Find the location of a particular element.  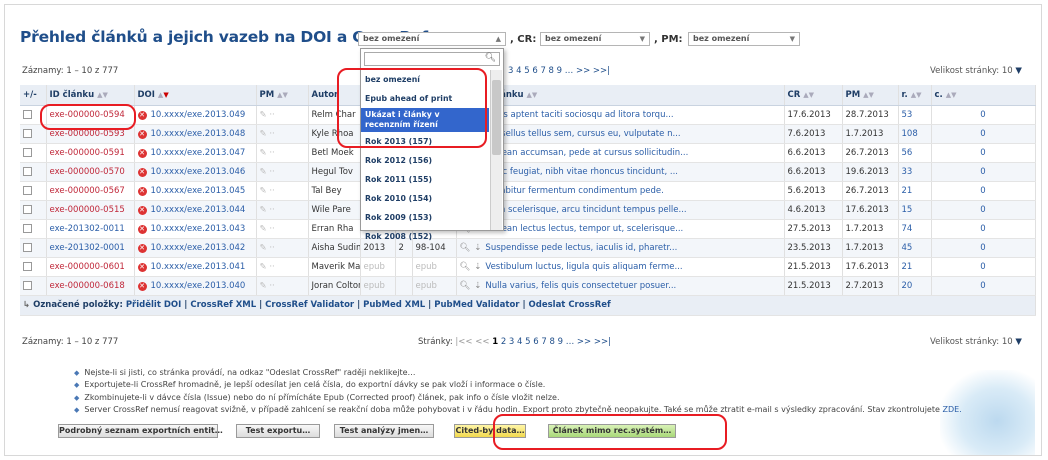

doi-link: 10.xxxx/exe.2013.045 is located at coordinates (198, 191).